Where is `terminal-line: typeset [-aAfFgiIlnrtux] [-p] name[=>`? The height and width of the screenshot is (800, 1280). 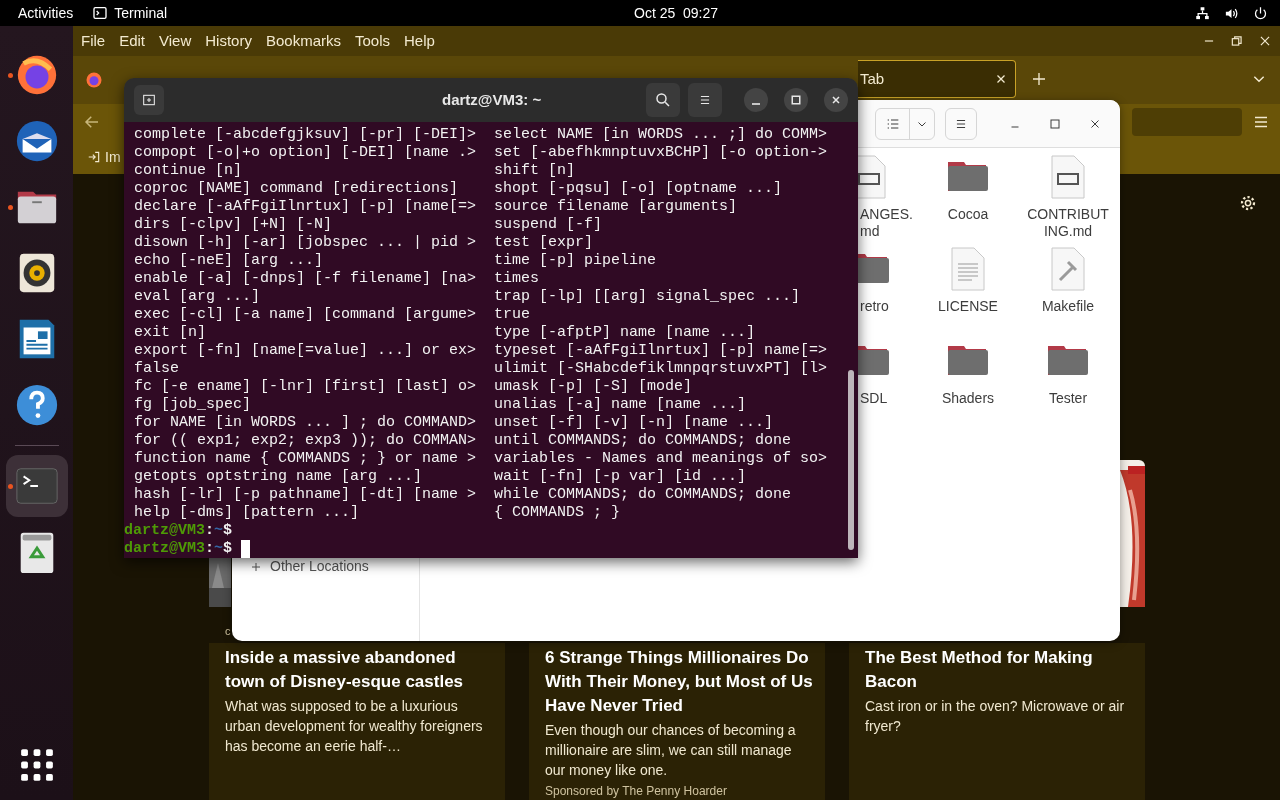 terminal-line: typeset [-aAfFgiIlnrtux] [-p] name[=> is located at coordinates (661, 351).